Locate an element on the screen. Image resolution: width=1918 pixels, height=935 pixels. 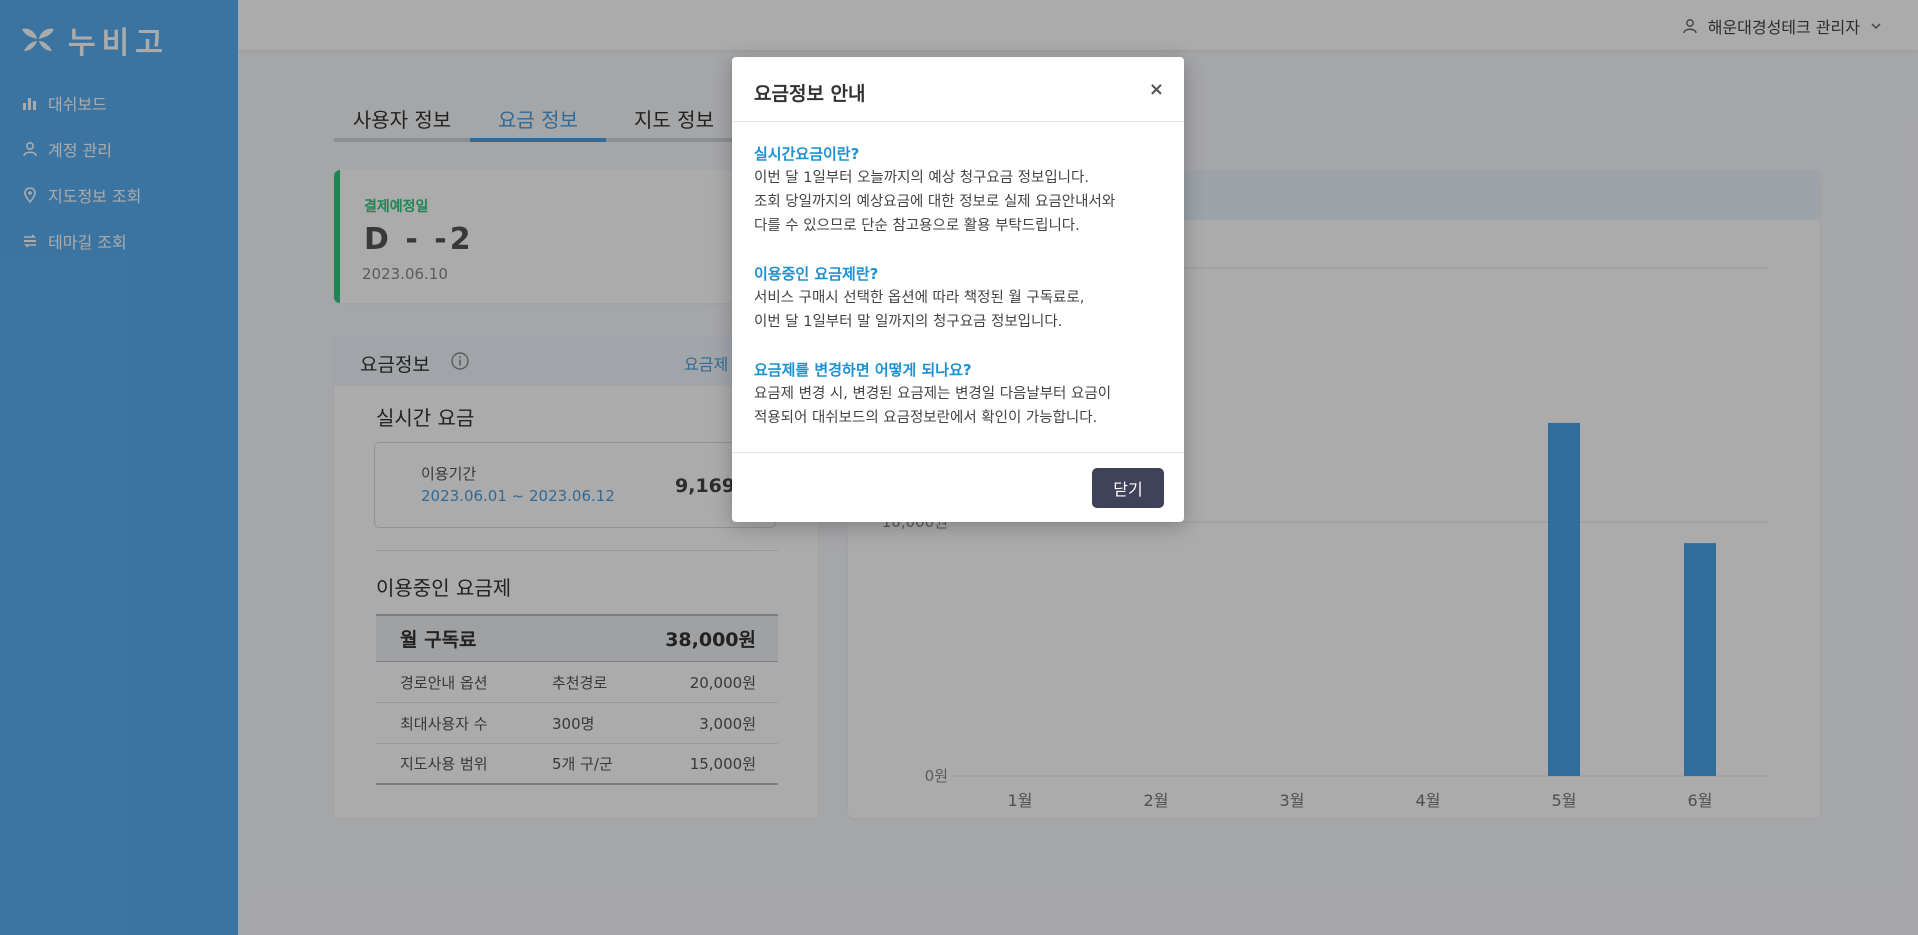
close-button: 닫기 is located at coordinates (1128, 488).